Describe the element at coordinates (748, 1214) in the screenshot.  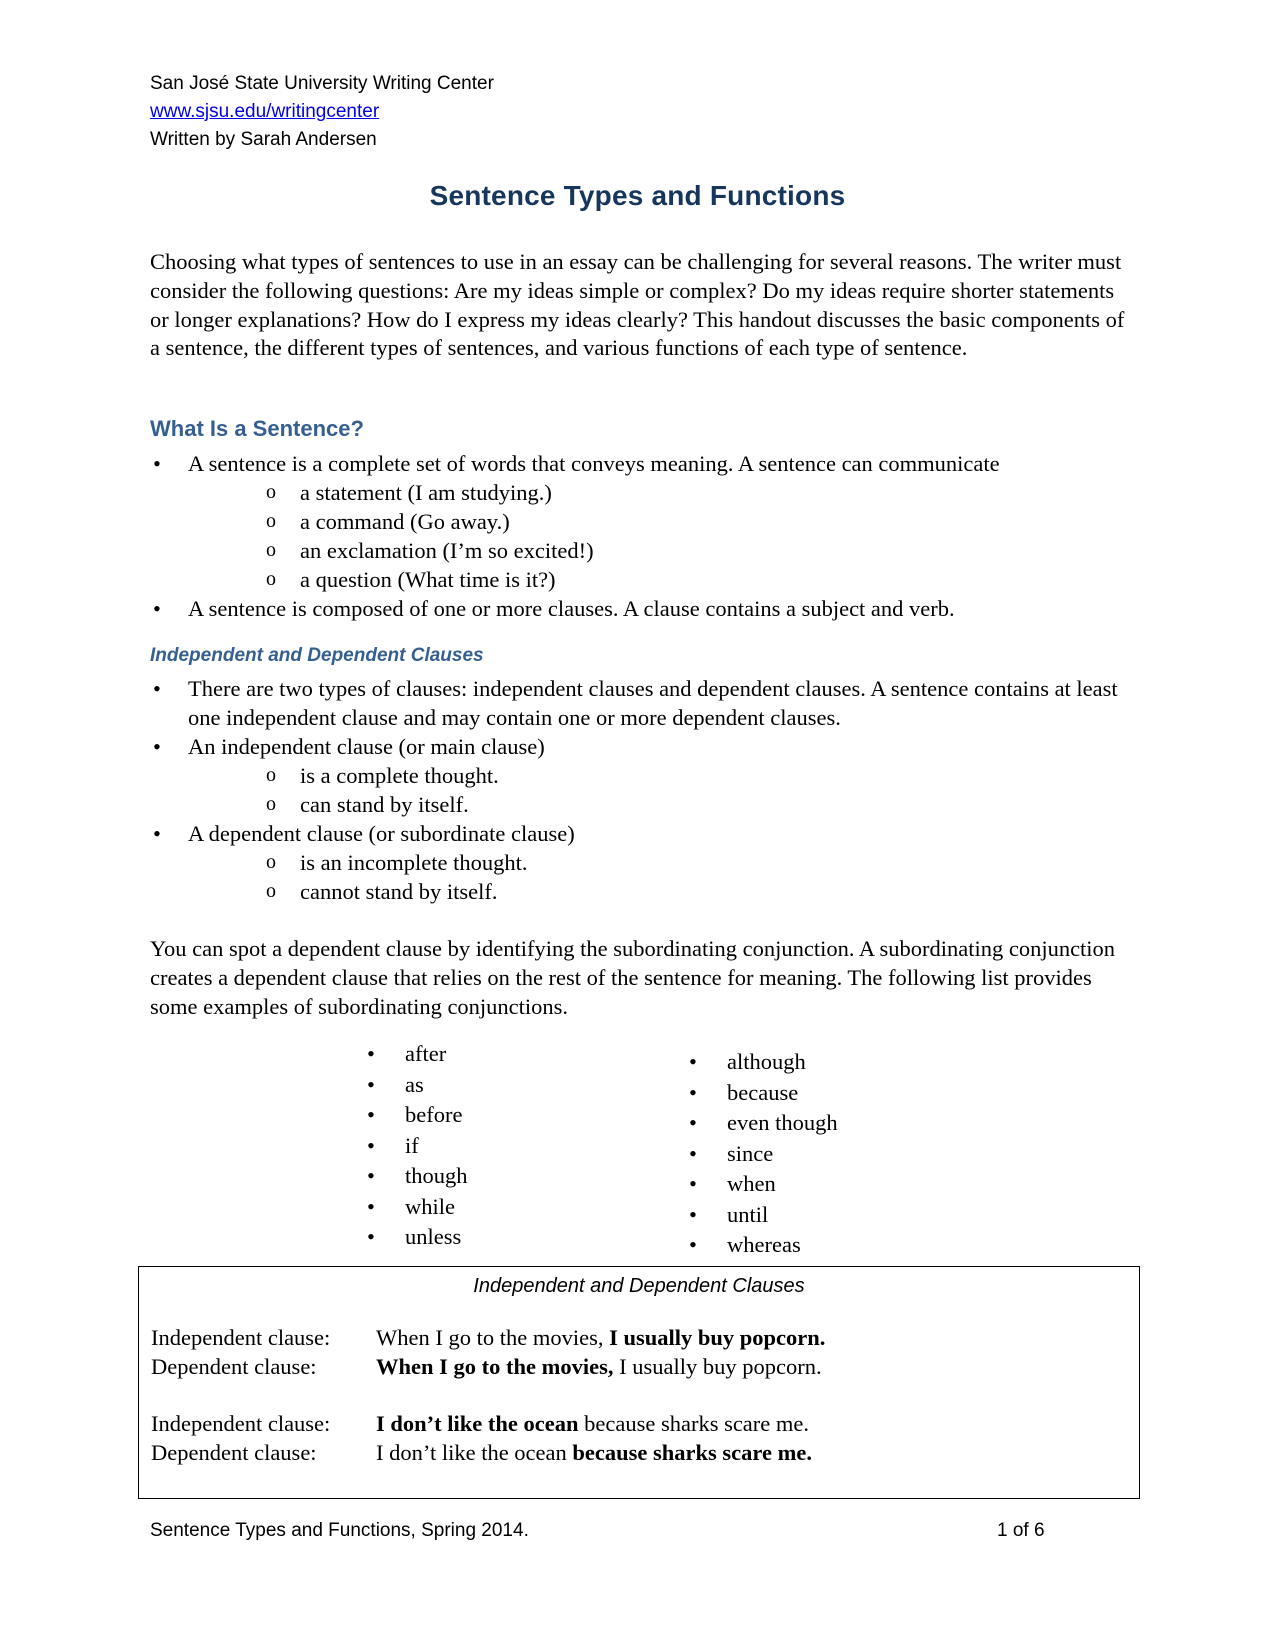
I see `conjunction-text: until` at that location.